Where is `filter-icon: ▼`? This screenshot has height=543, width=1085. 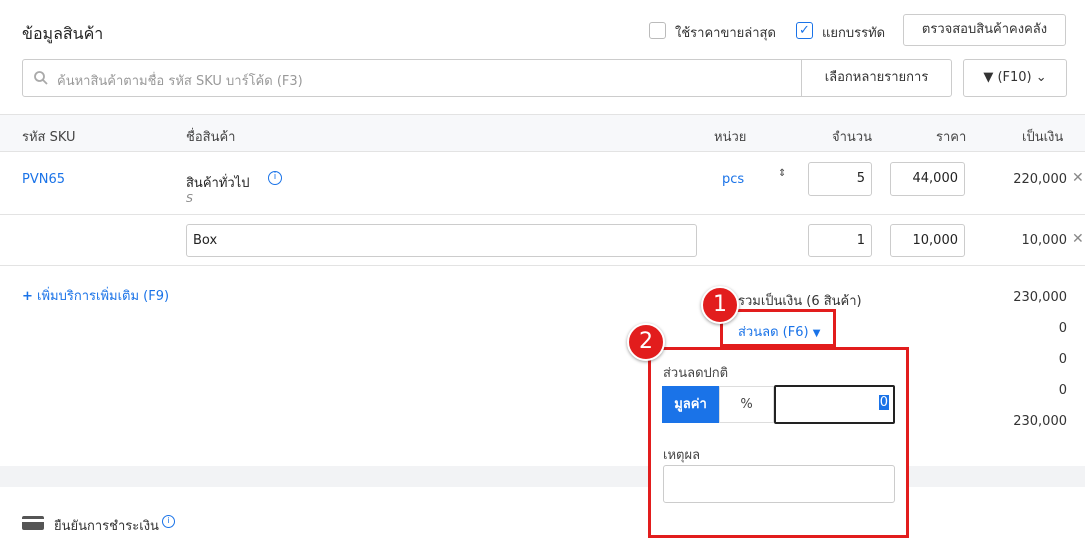
filter-icon: ▼ is located at coordinates (988, 77).